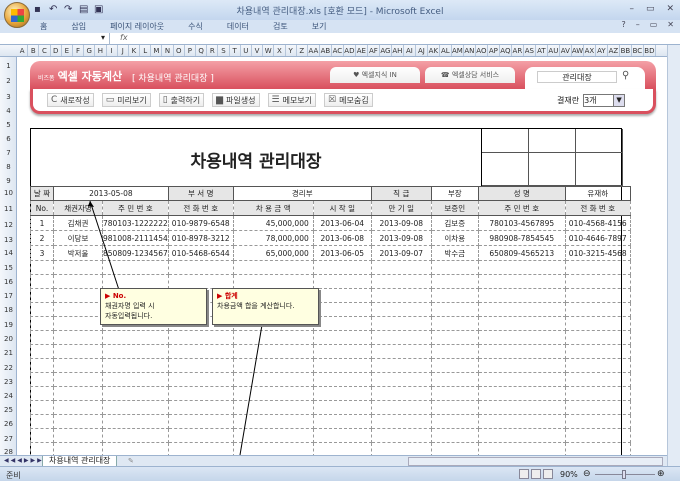 The image size is (680, 481). What do you see at coordinates (8, 439) in the screenshot?
I see `row-header: 27` at bounding box center [8, 439].